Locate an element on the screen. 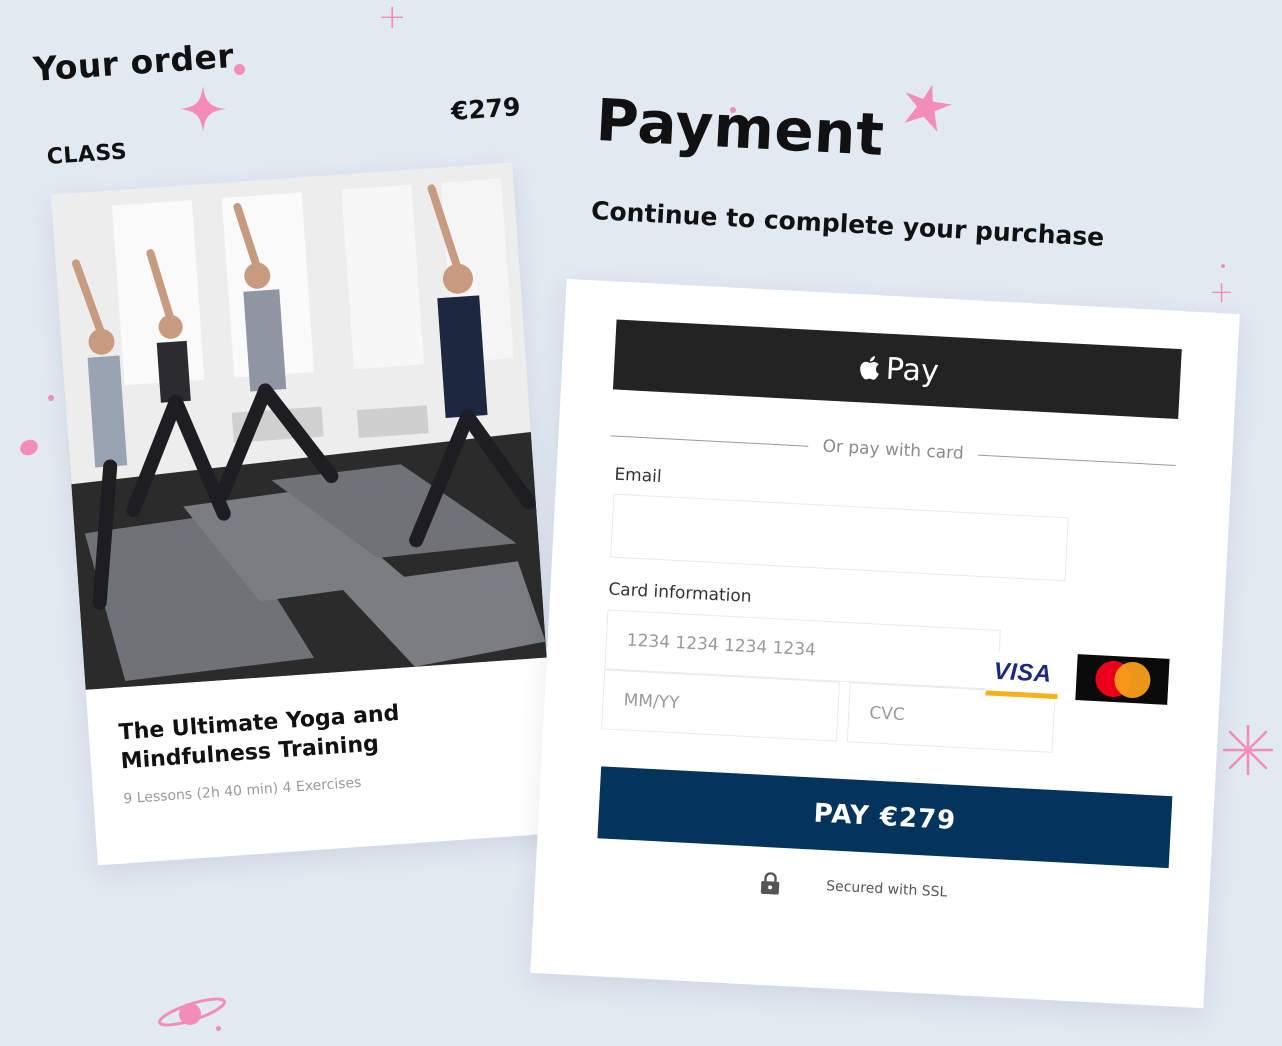  order-price: €279 is located at coordinates (486, 109).